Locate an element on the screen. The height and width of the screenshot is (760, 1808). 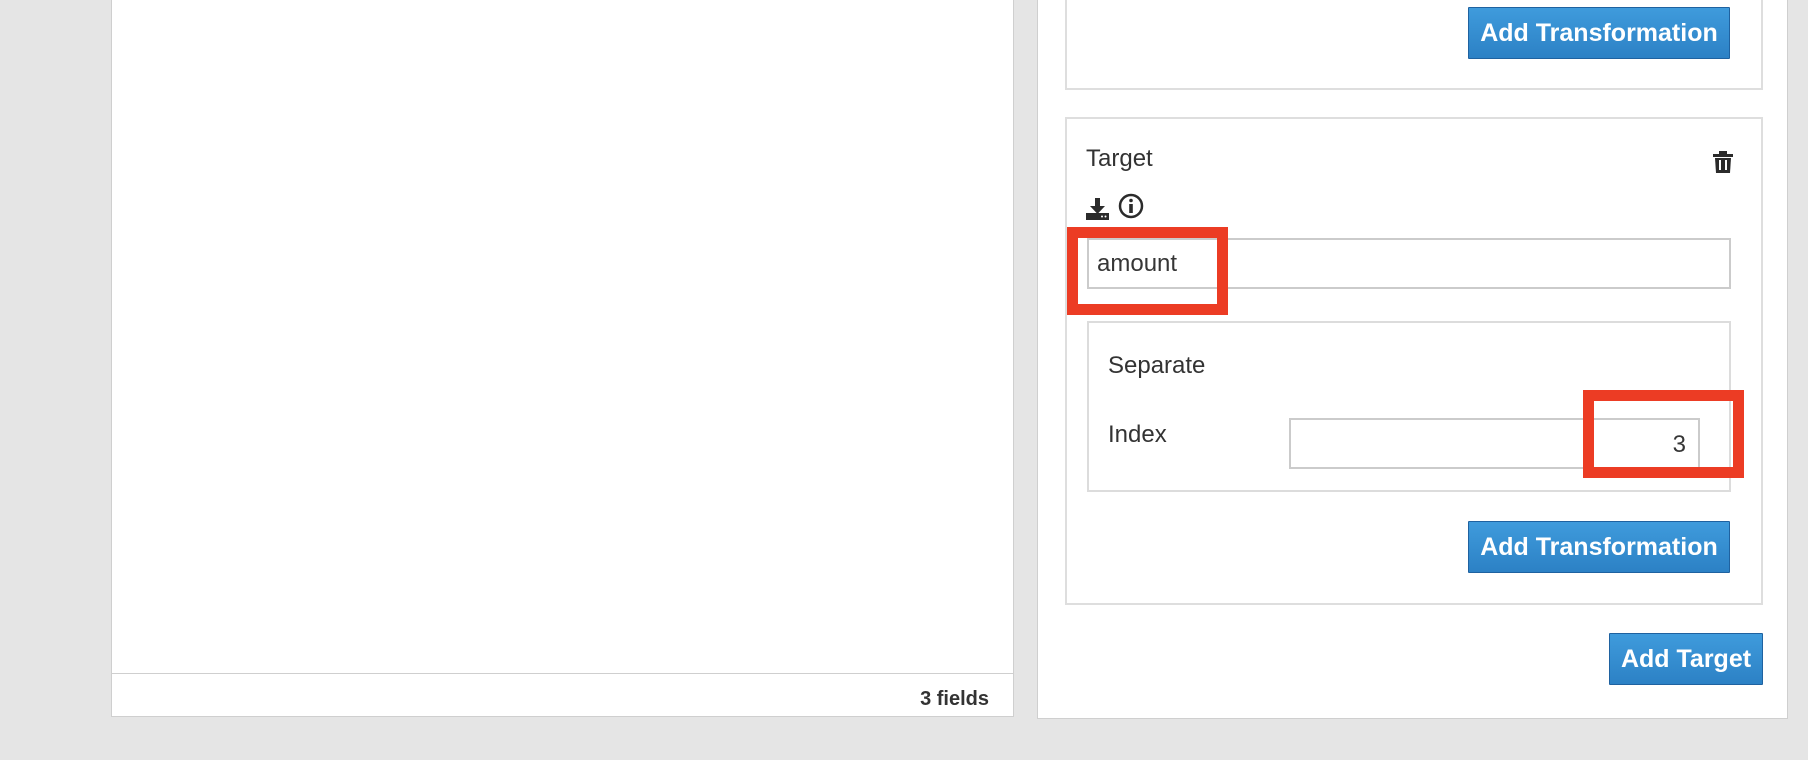
target-title: Target is located at coordinates (1119, 158).